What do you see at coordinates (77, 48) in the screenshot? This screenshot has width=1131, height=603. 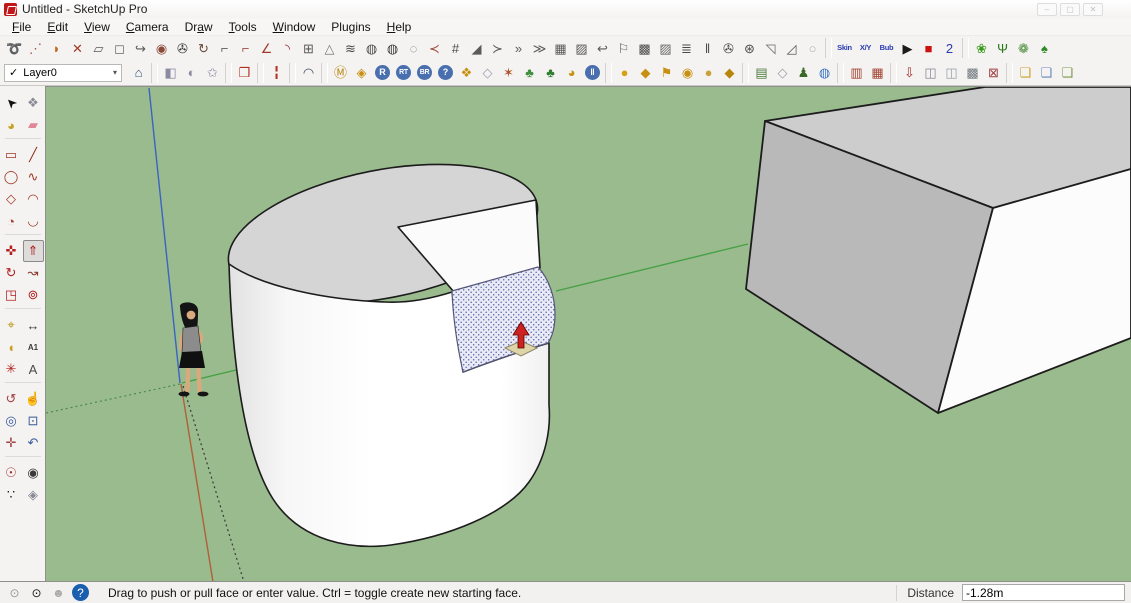 I see `red-cut-tool-icon: ✕` at bounding box center [77, 48].